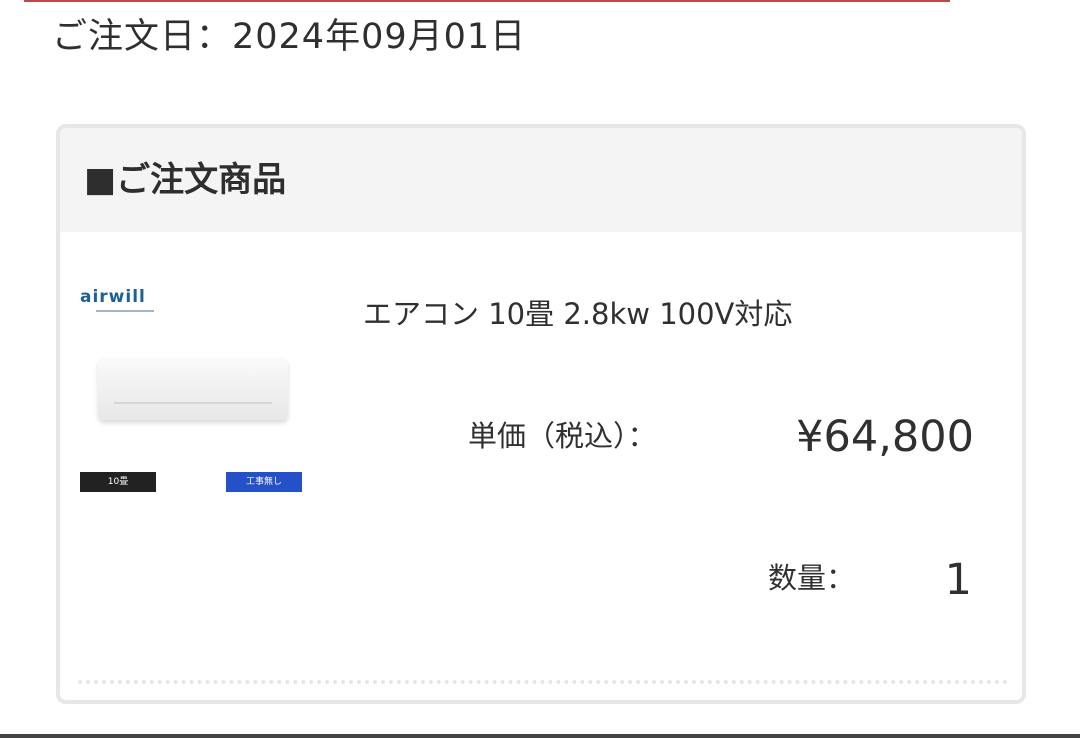  I want to click on product-image: airwill 10畳 工事無し, so click(194, 392).